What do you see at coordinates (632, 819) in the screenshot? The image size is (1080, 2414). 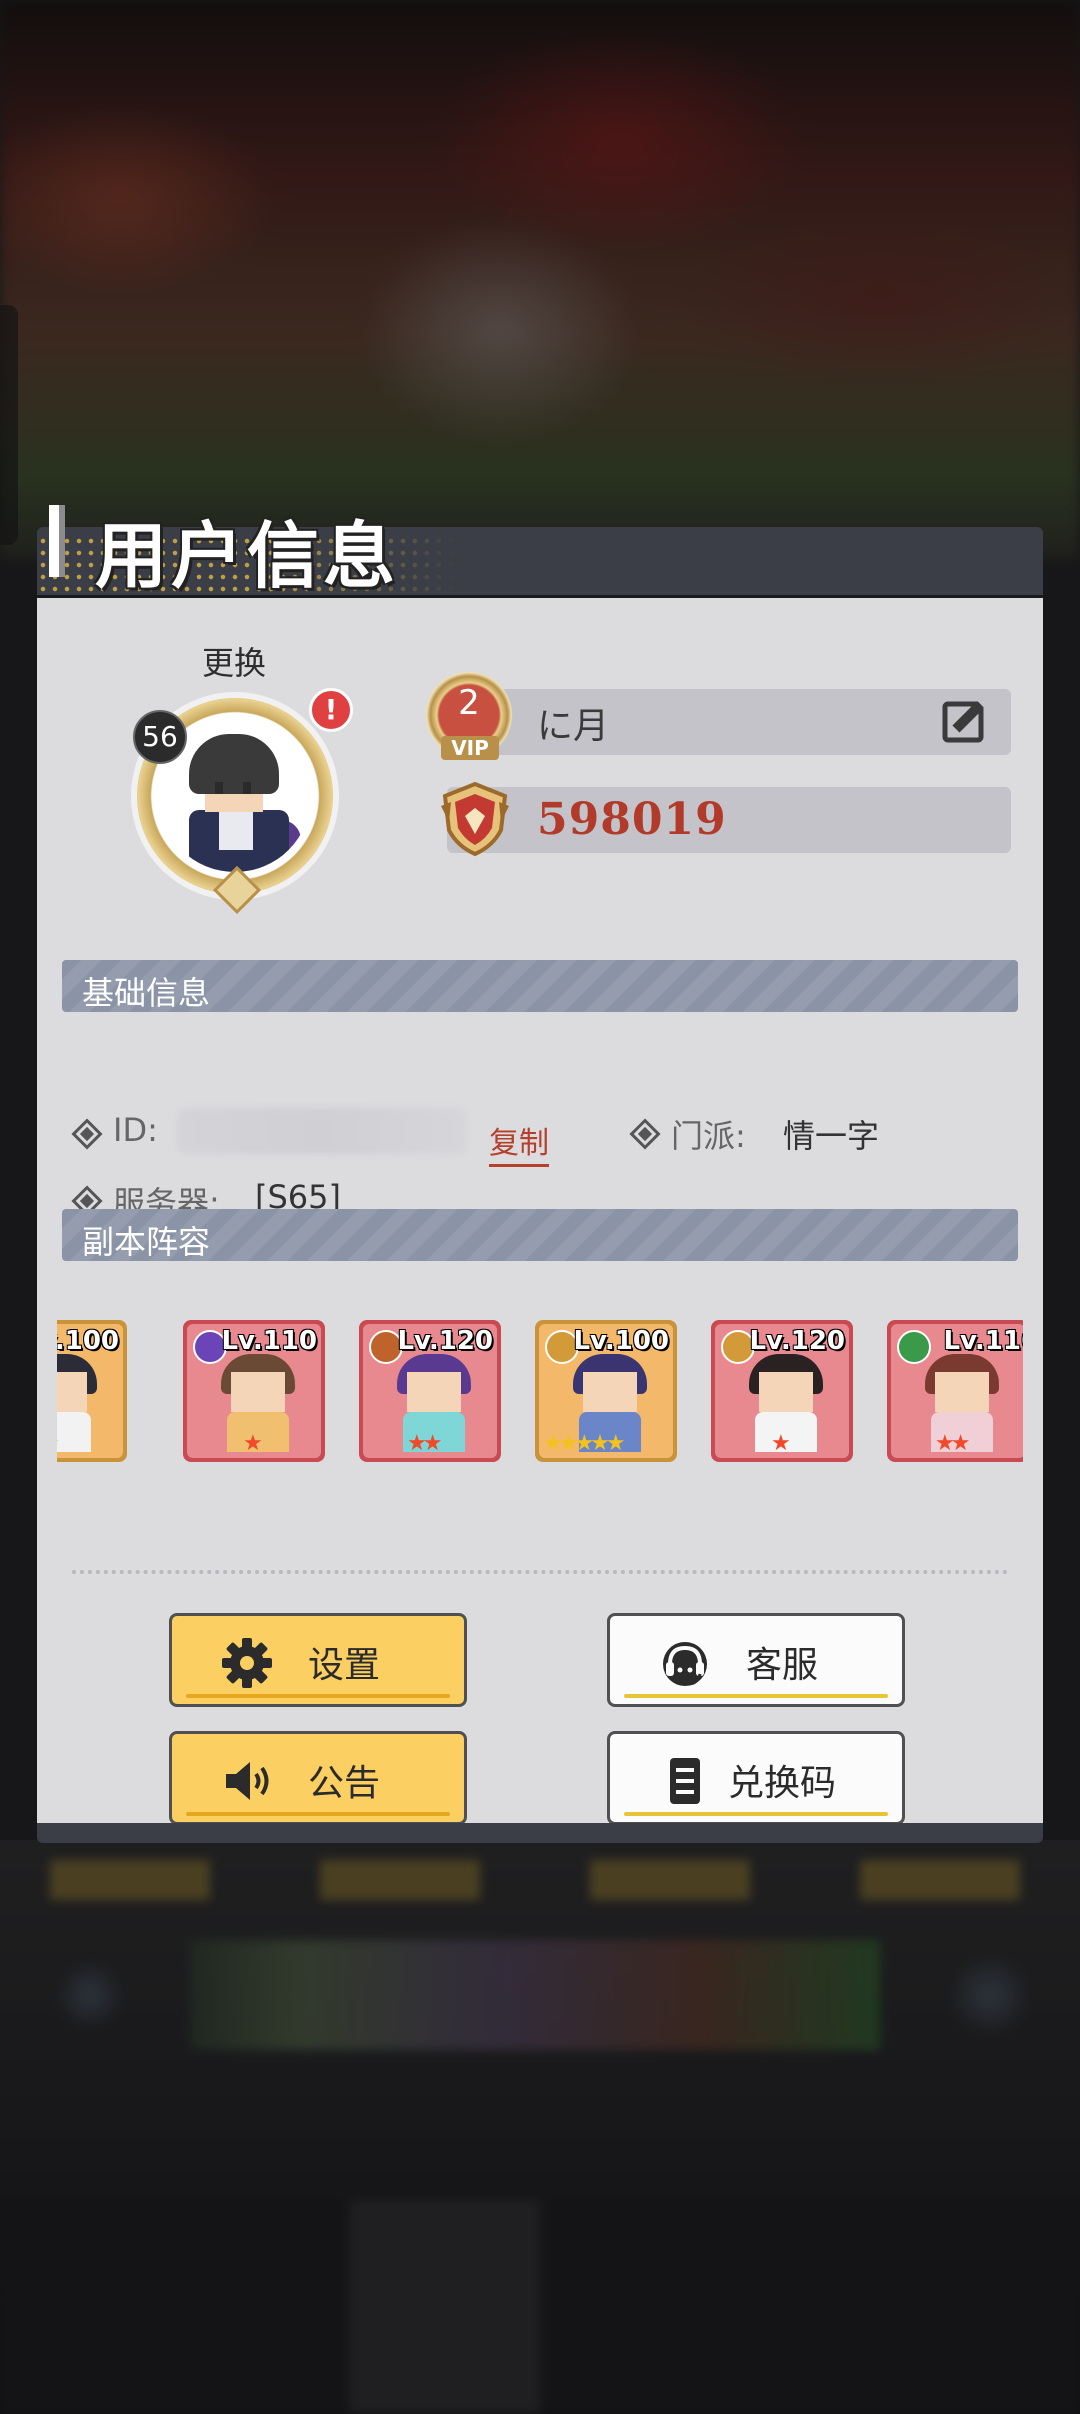 I see `power-score: 598019` at bounding box center [632, 819].